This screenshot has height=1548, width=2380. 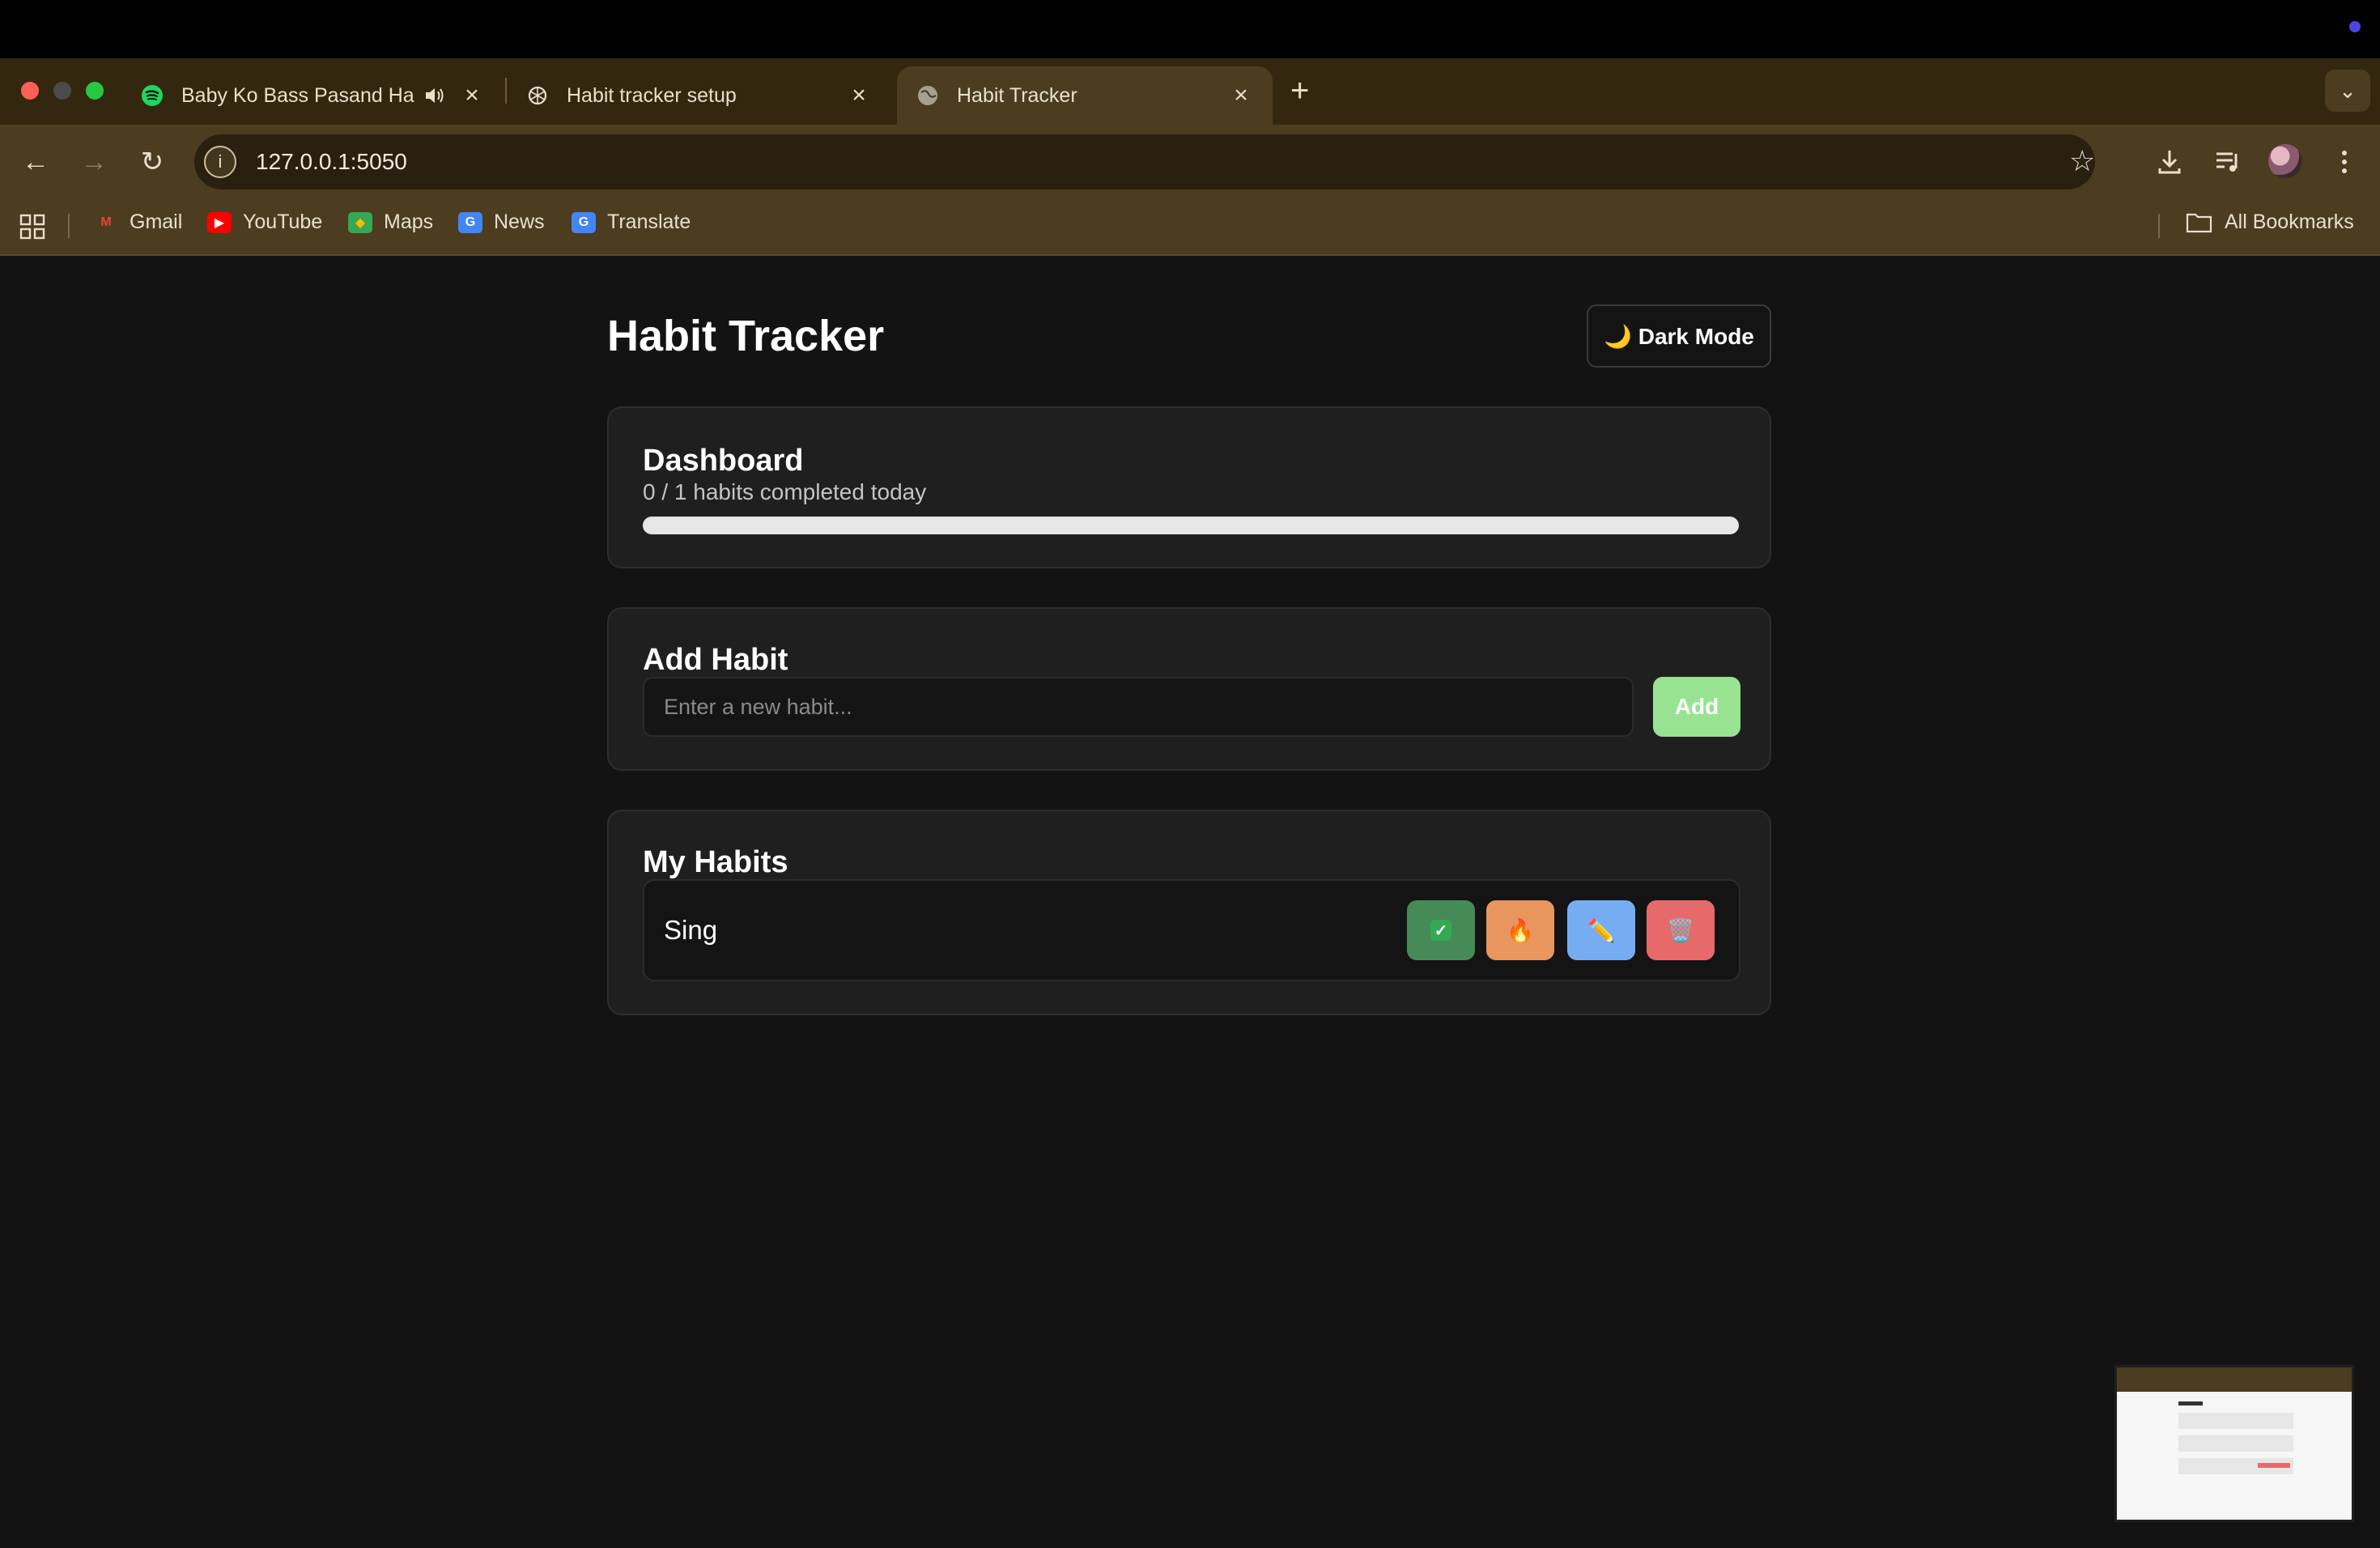 I want to click on all-bookmarks-label: All Bookmarks, so click(x=2290, y=222).